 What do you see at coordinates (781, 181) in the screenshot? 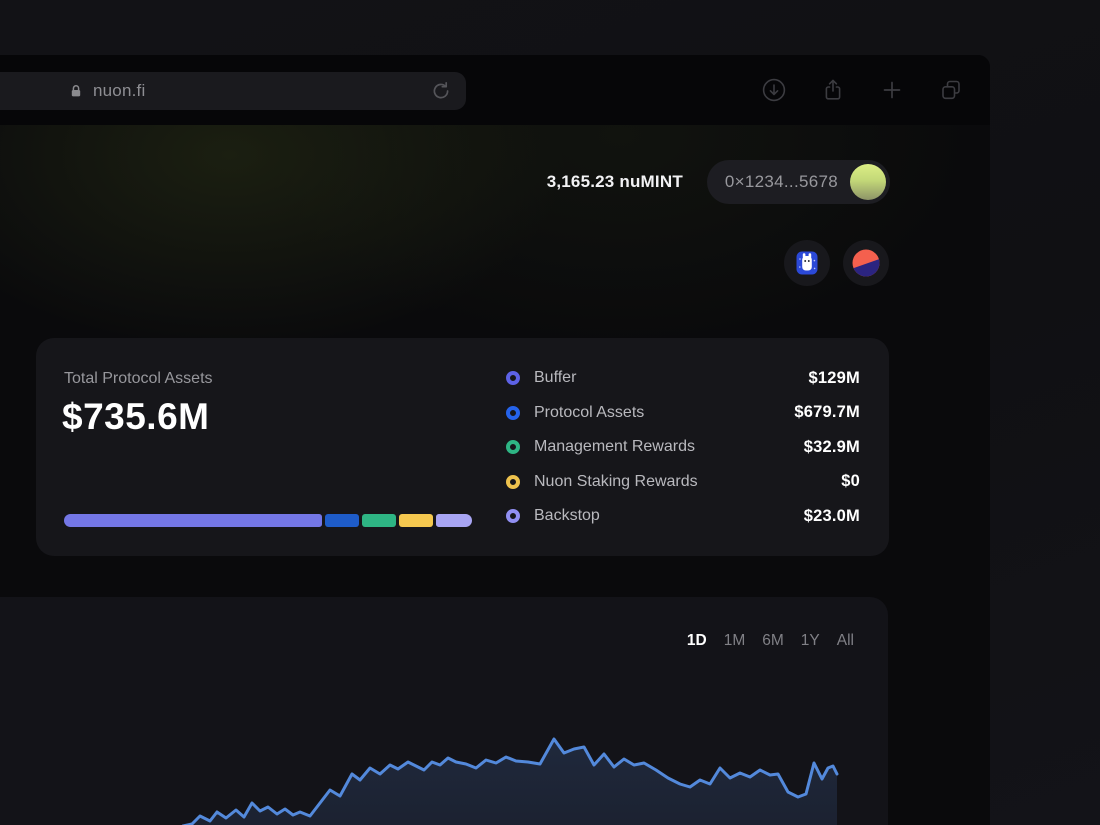
I see `wallet-address: 0×1234...5678` at bounding box center [781, 181].